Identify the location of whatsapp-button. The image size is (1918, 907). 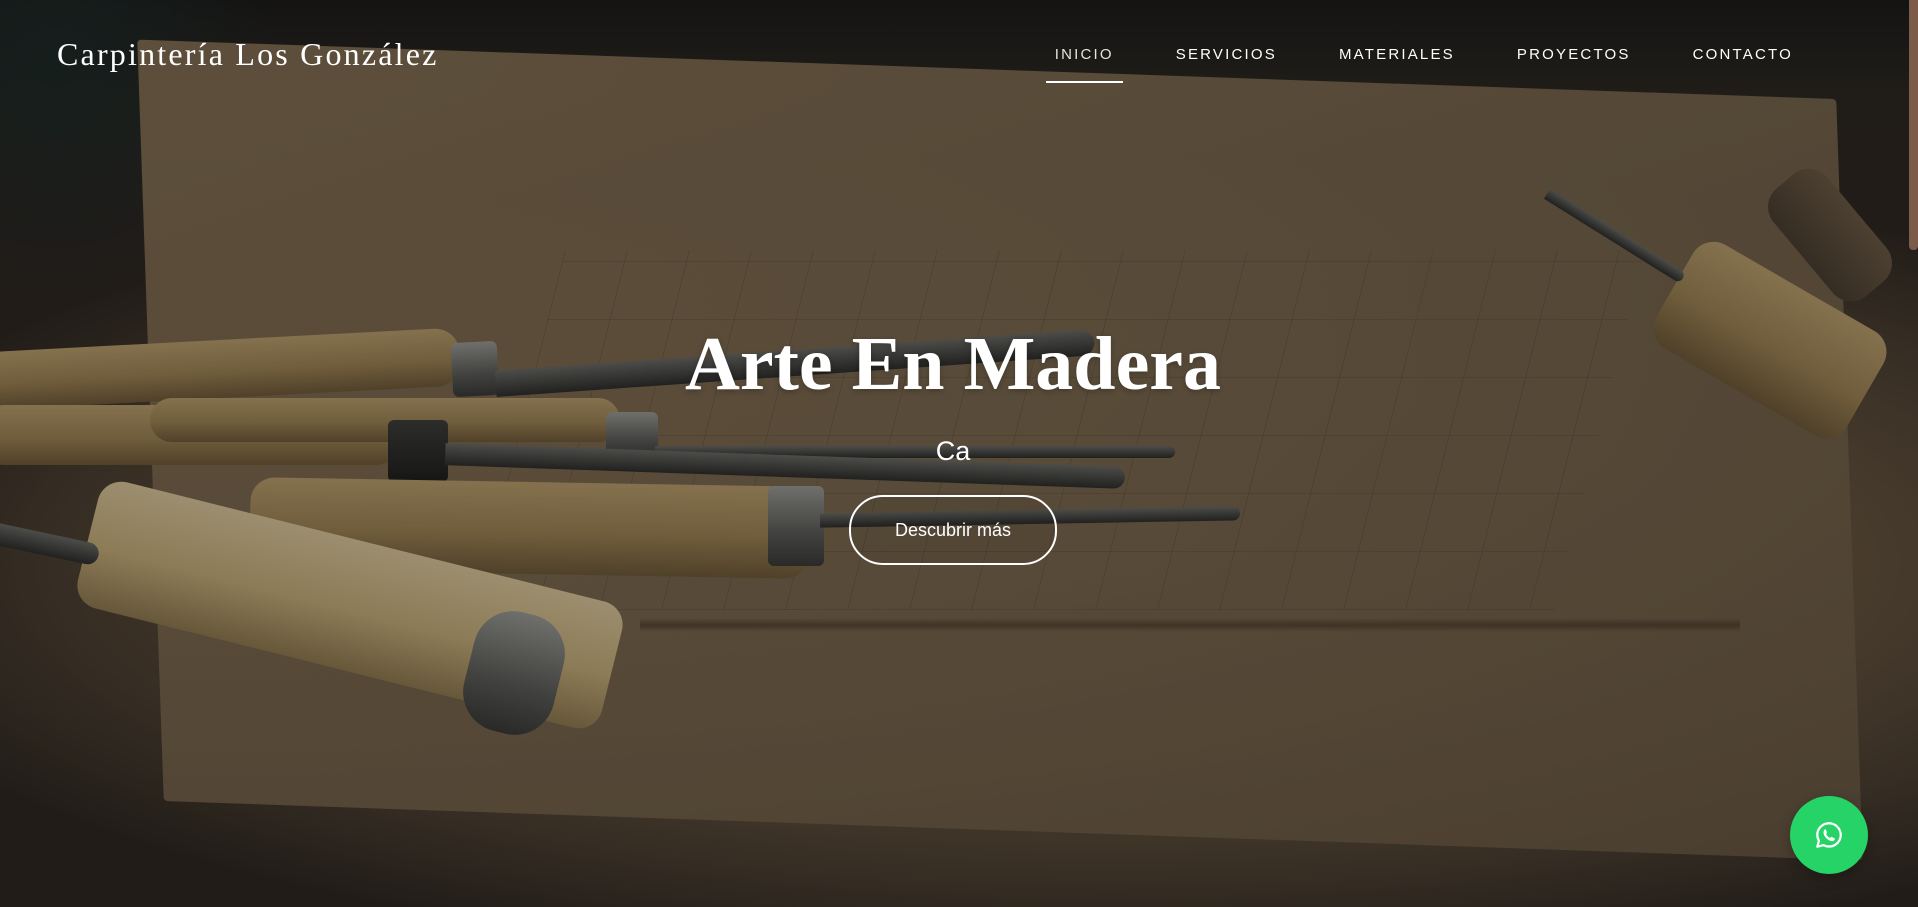
(1829, 835).